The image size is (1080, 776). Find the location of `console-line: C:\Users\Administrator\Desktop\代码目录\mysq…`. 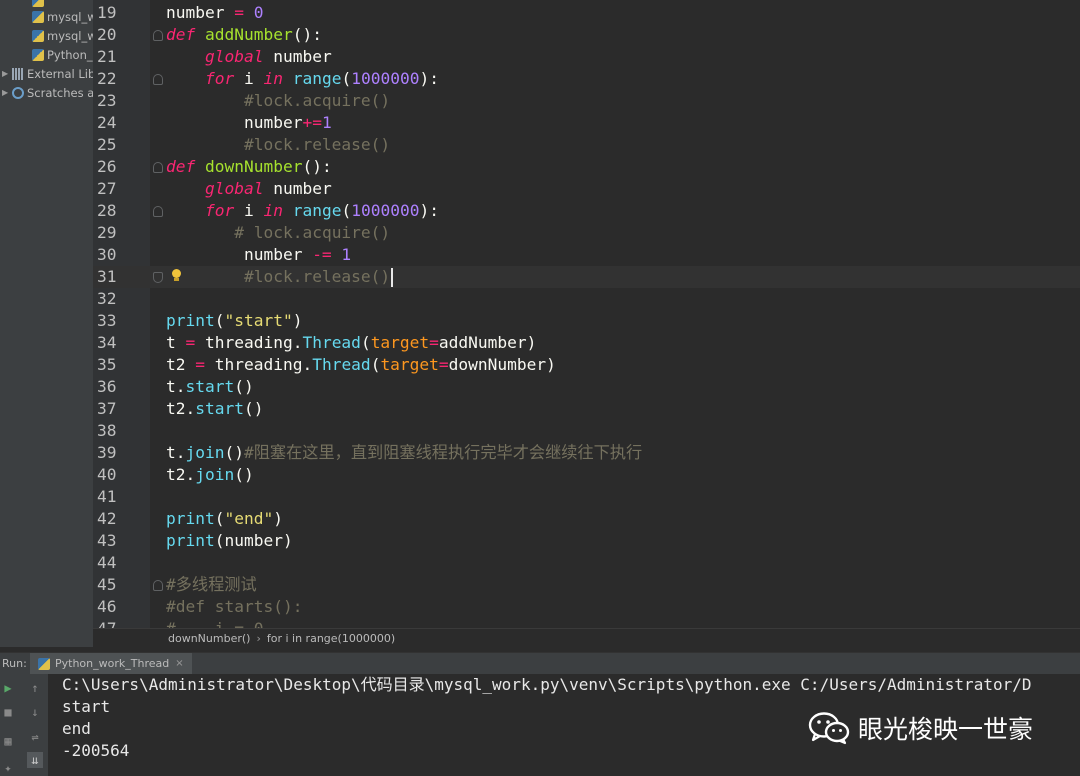

console-line: C:\Users\Administrator\Desktop\代码目录\mysq… is located at coordinates (547, 684).